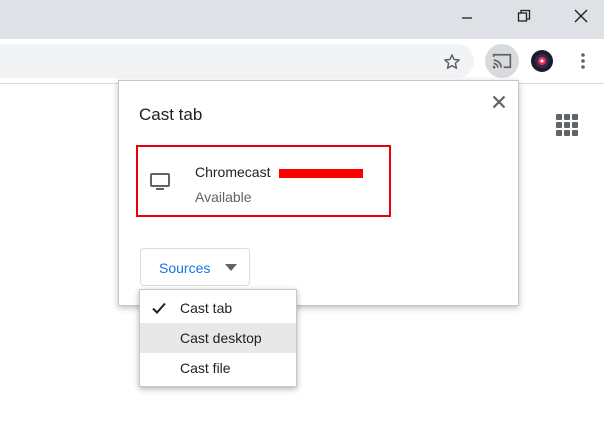  What do you see at coordinates (223, 197) in the screenshot?
I see `sink-status: Available` at bounding box center [223, 197].